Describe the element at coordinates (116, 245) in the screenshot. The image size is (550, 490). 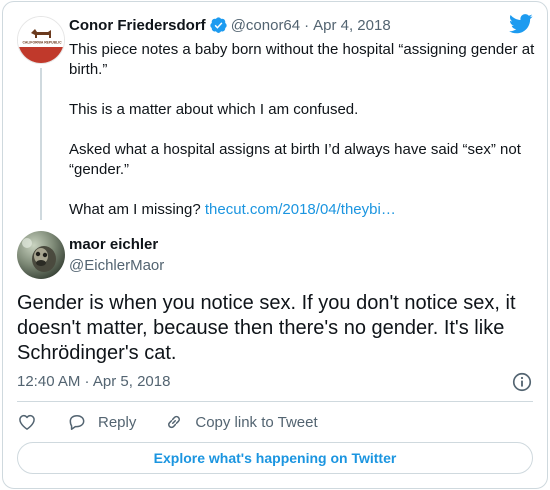
I see `reply-author-name: maor eichler` at that location.